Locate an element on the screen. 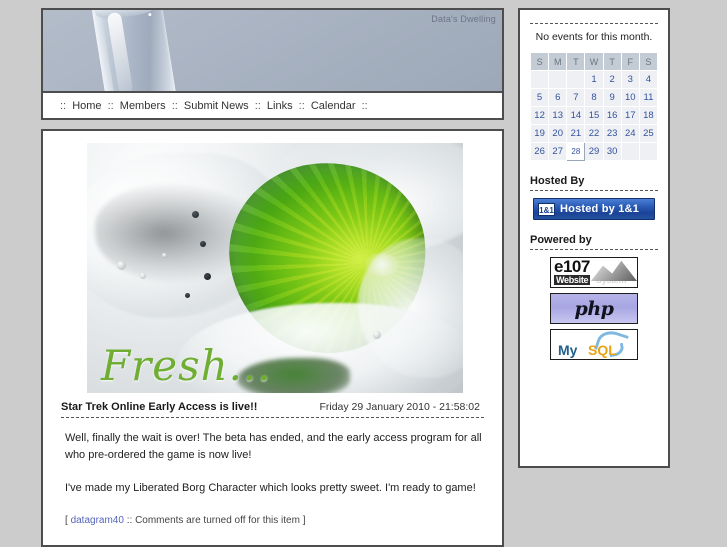  mysql-badge-wordmark-my: My is located at coordinates (568, 350).